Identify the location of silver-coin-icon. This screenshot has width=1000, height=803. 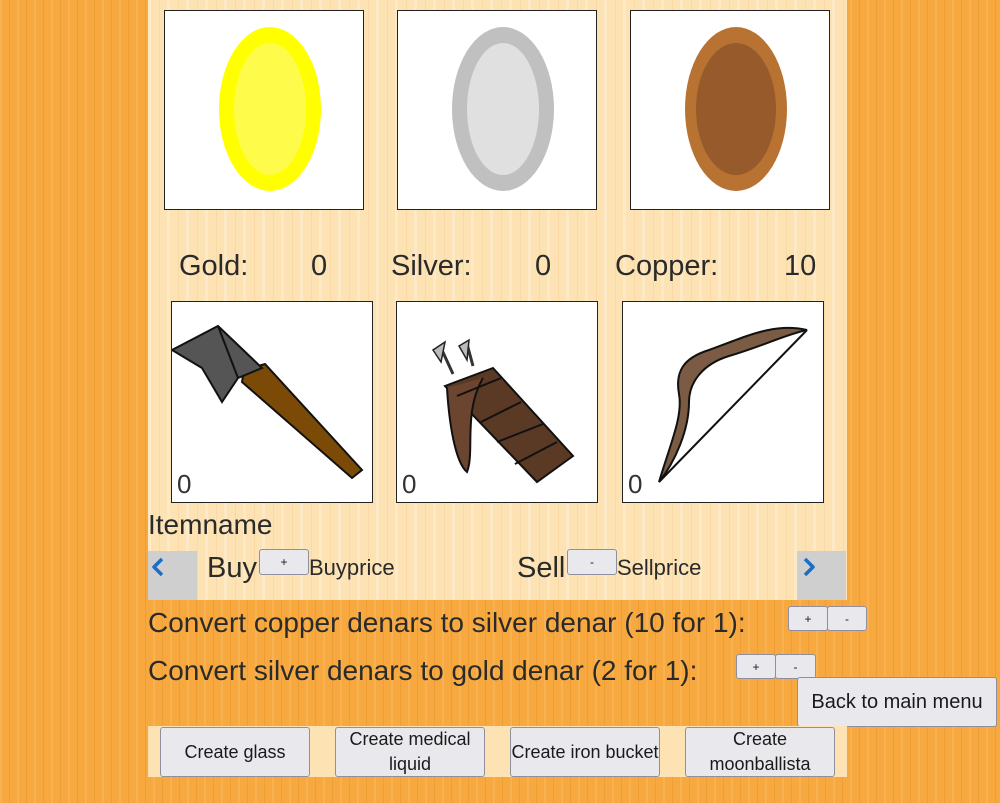
(503, 109).